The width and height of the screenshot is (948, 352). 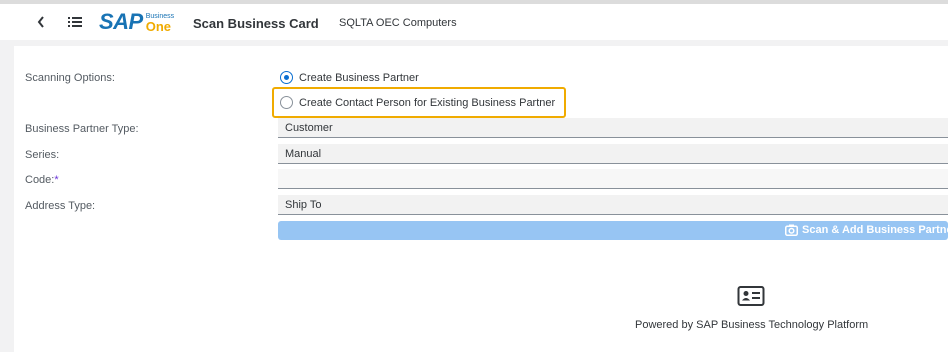 What do you see at coordinates (613, 179) in the screenshot?
I see `code-input` at bounding box center [613, 179].